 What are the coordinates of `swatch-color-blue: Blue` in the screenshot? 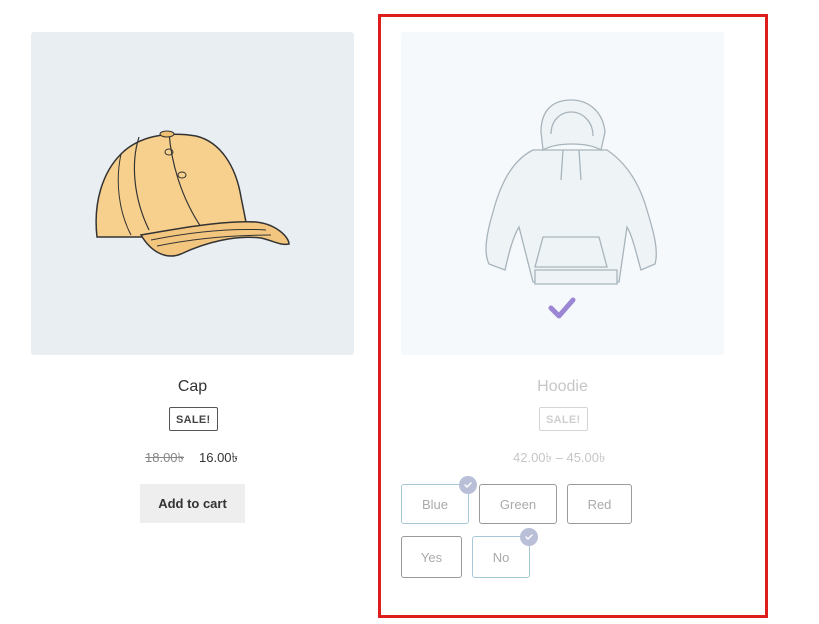 It's located at (439, 500).